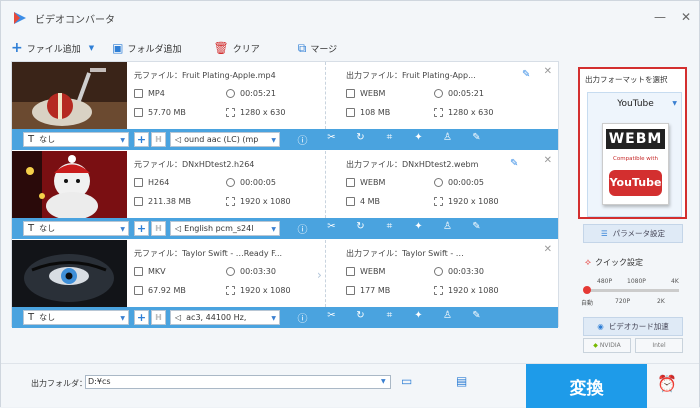 The width and height of the screenshot is (700, 408). What do you see at coordinates (595, 345) in the screenshot?
I see `nvidia-logo-icon: ◆` at bounding box center [595, 345].